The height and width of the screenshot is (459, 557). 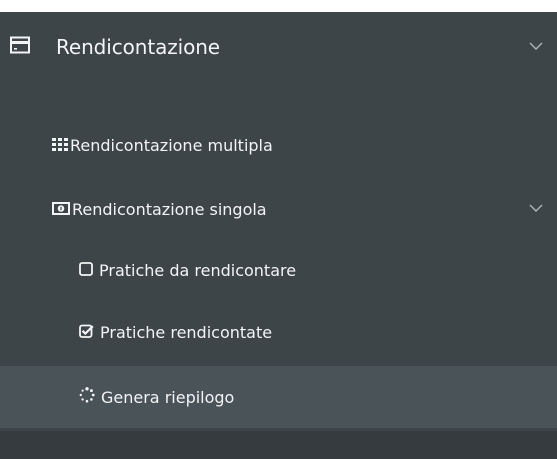 I want to click on credit-card-icon, so click(x=20, y=47).